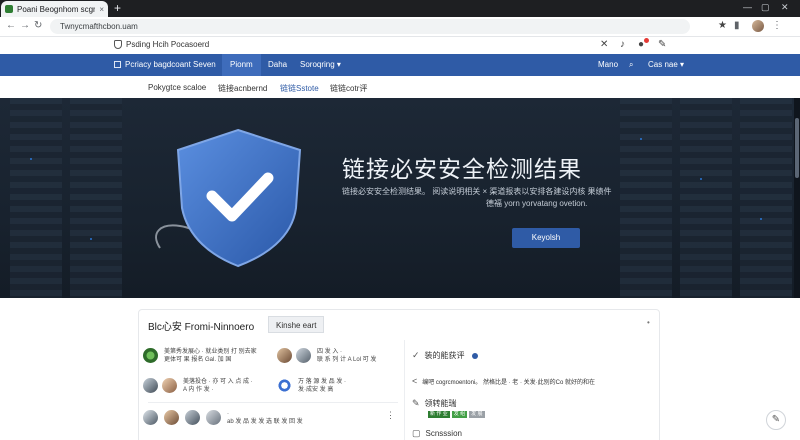 The height and width of the screenshot is (440, 800). Describe the element at coordinates (785, 7) in the screenshot. I see `close-window-icon: ✕` at that location.